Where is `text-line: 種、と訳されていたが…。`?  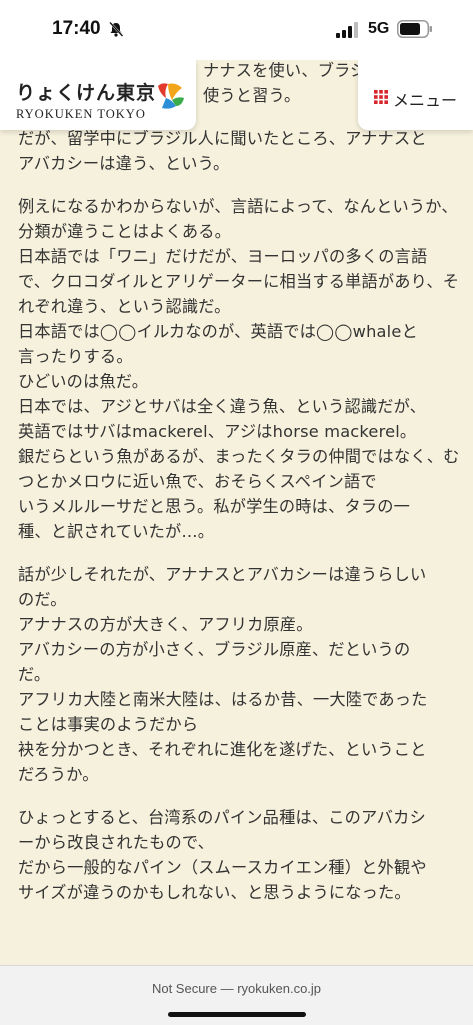 text-line: 種、と訳されていたが…。 is located at coordinates (116, 531).